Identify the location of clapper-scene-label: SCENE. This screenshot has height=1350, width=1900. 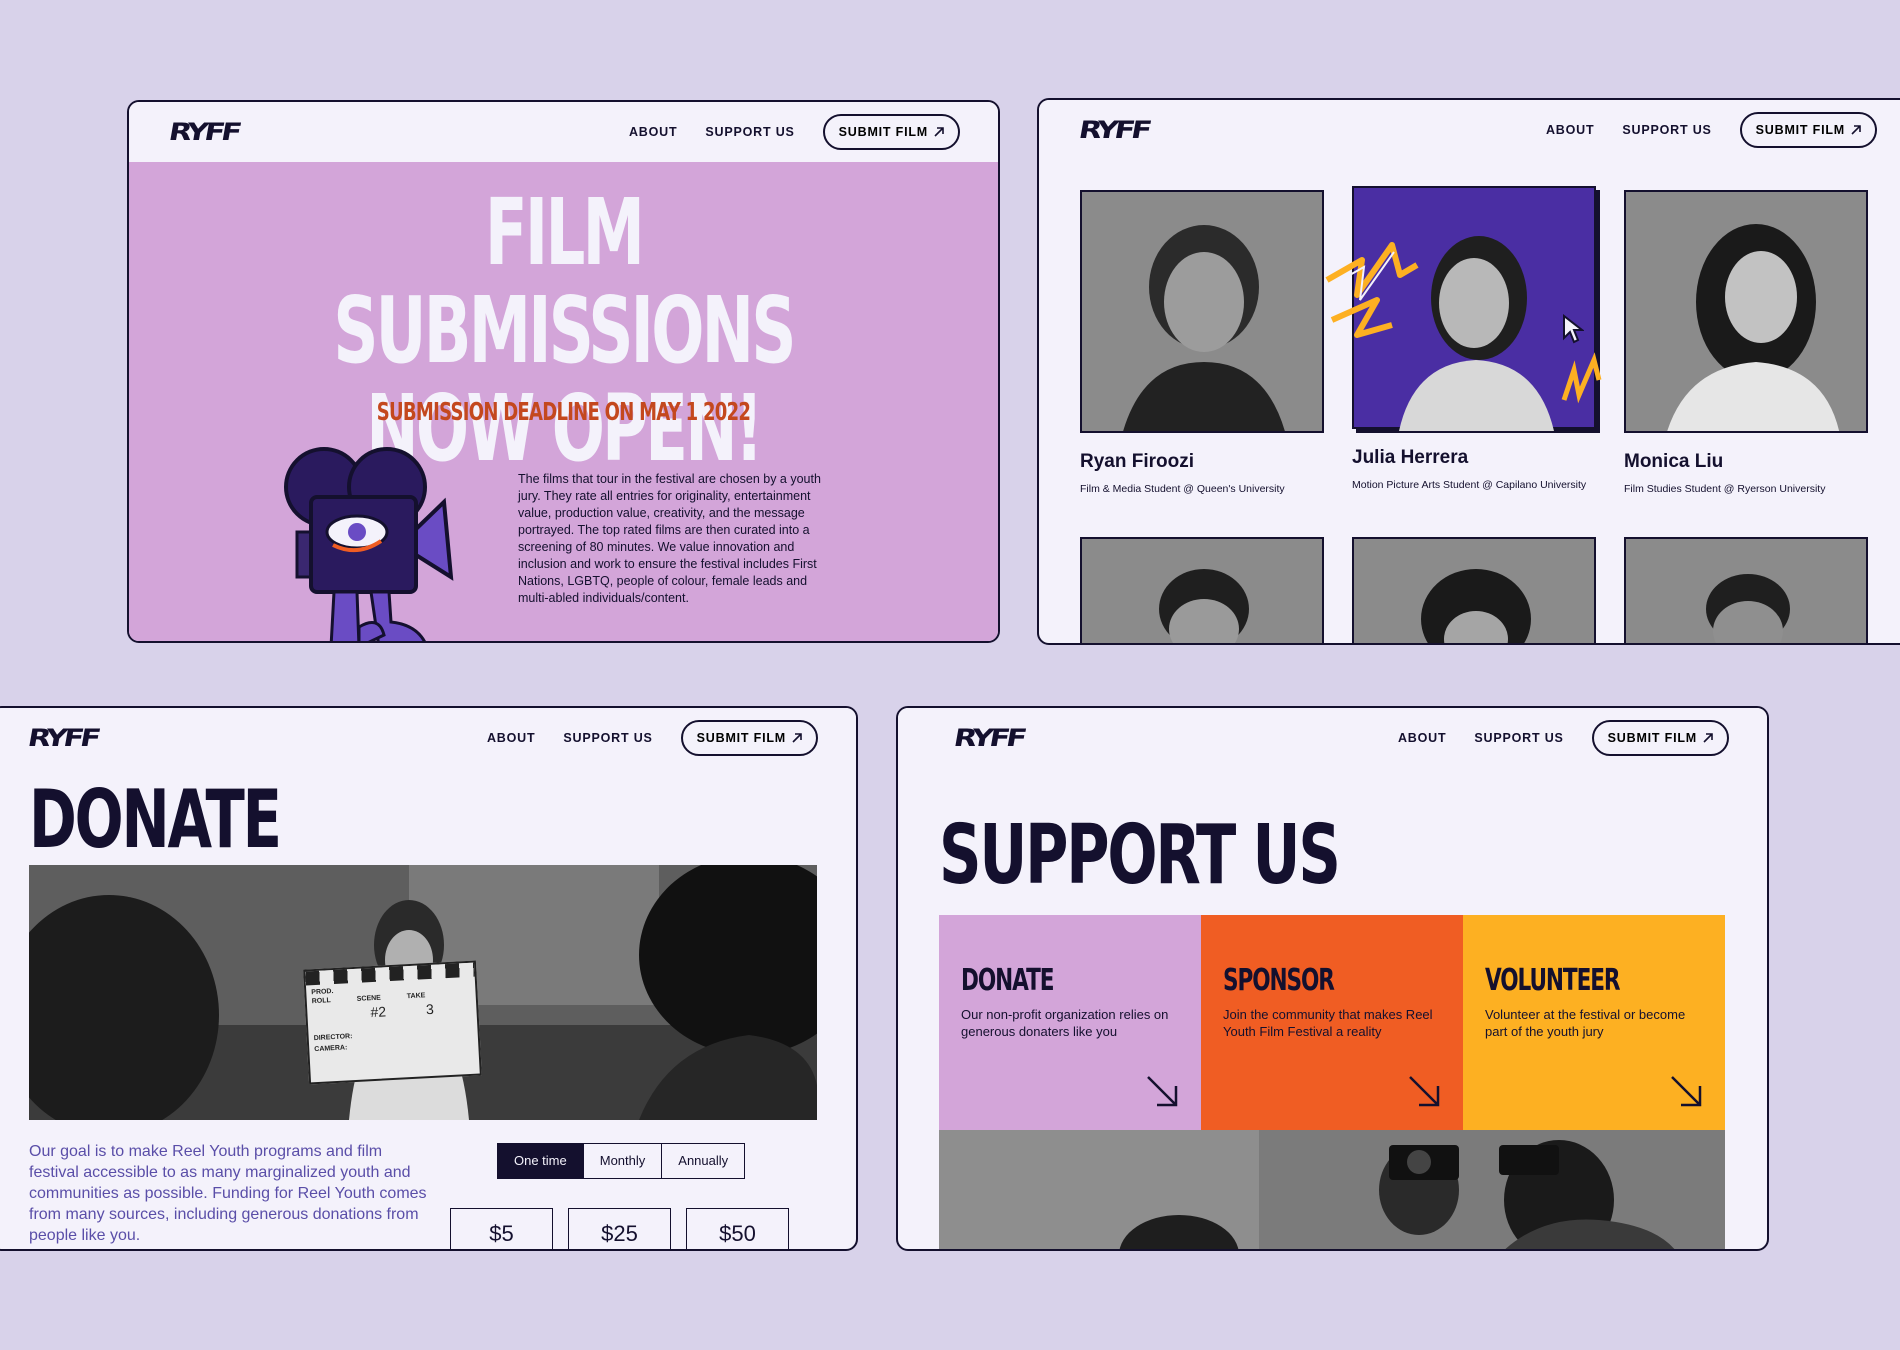
(369, 998).